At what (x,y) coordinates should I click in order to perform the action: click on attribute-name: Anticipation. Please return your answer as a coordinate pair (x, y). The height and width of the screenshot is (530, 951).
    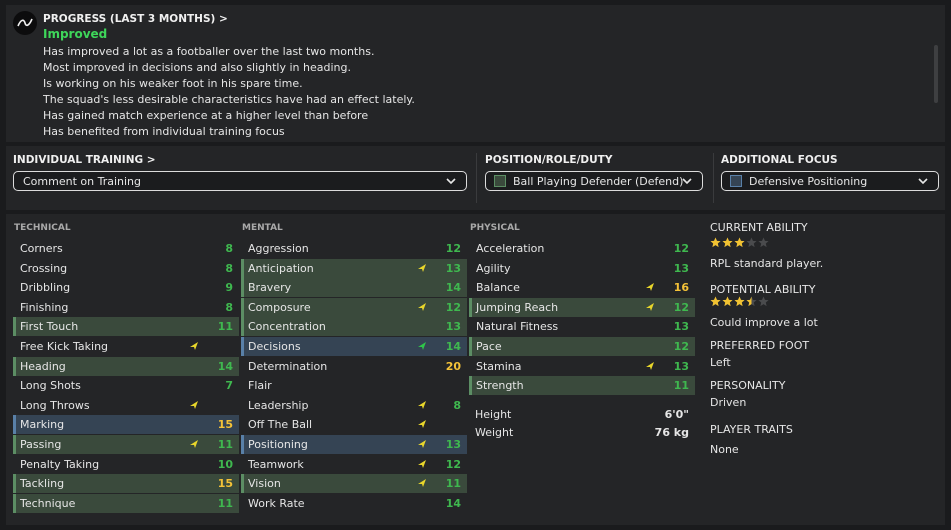
    Looking at the image, I should click on (281, 268).